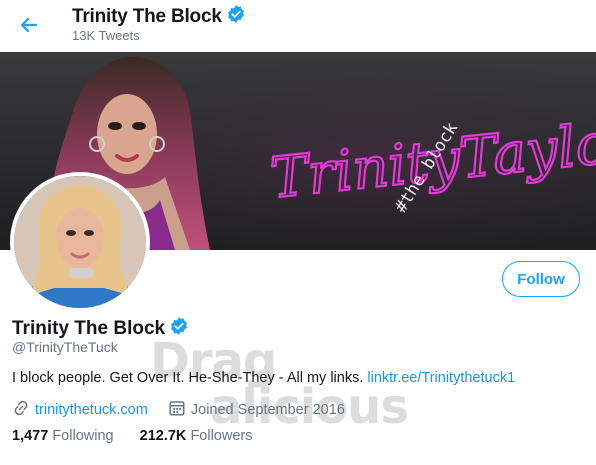 This screenshot has width=596, height=465. Describe the element at coordinates (541, 279) in the screenshot. I see `follow-button: Follow` at that location.